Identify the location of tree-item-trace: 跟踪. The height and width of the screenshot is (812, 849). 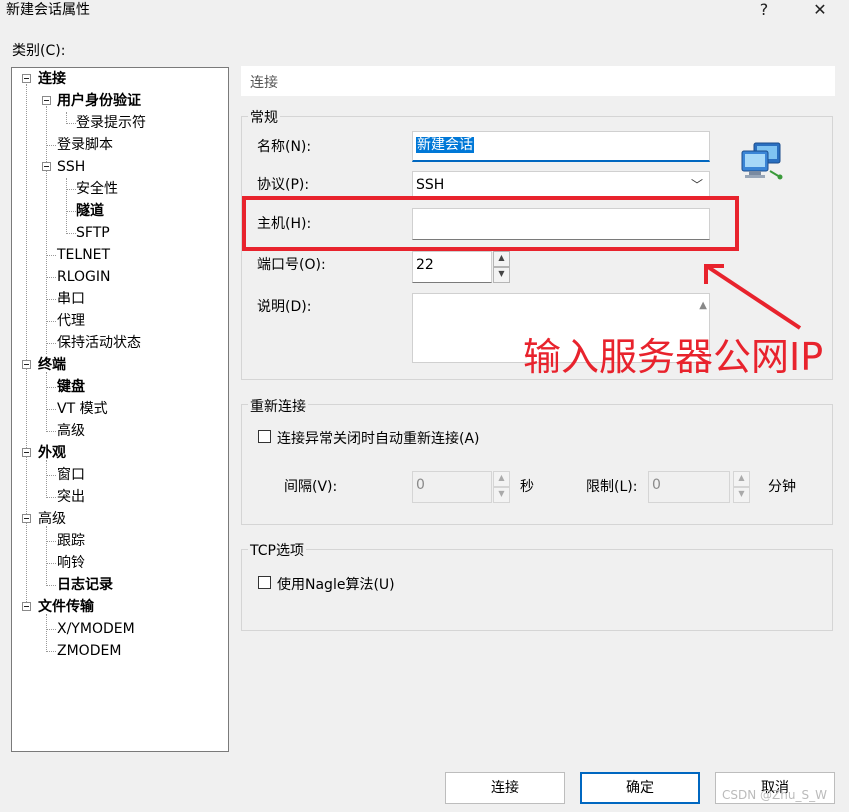
(71, 541).